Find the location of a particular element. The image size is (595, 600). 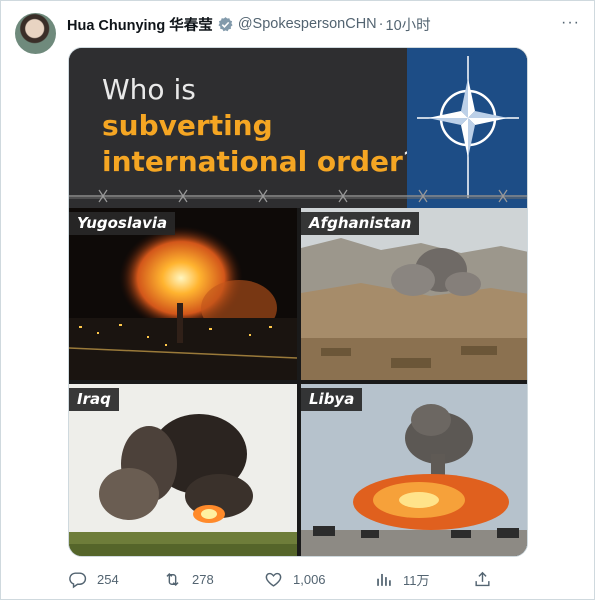

tweet-actions: 254 278 1,006 11万 is located at coordinates (283, 581).